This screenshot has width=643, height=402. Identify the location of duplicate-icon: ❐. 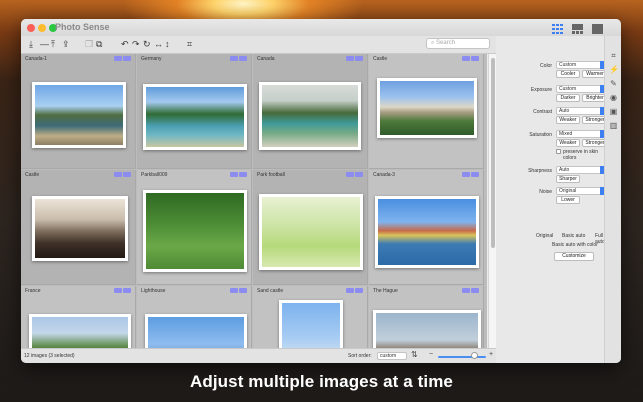
(89, 44).